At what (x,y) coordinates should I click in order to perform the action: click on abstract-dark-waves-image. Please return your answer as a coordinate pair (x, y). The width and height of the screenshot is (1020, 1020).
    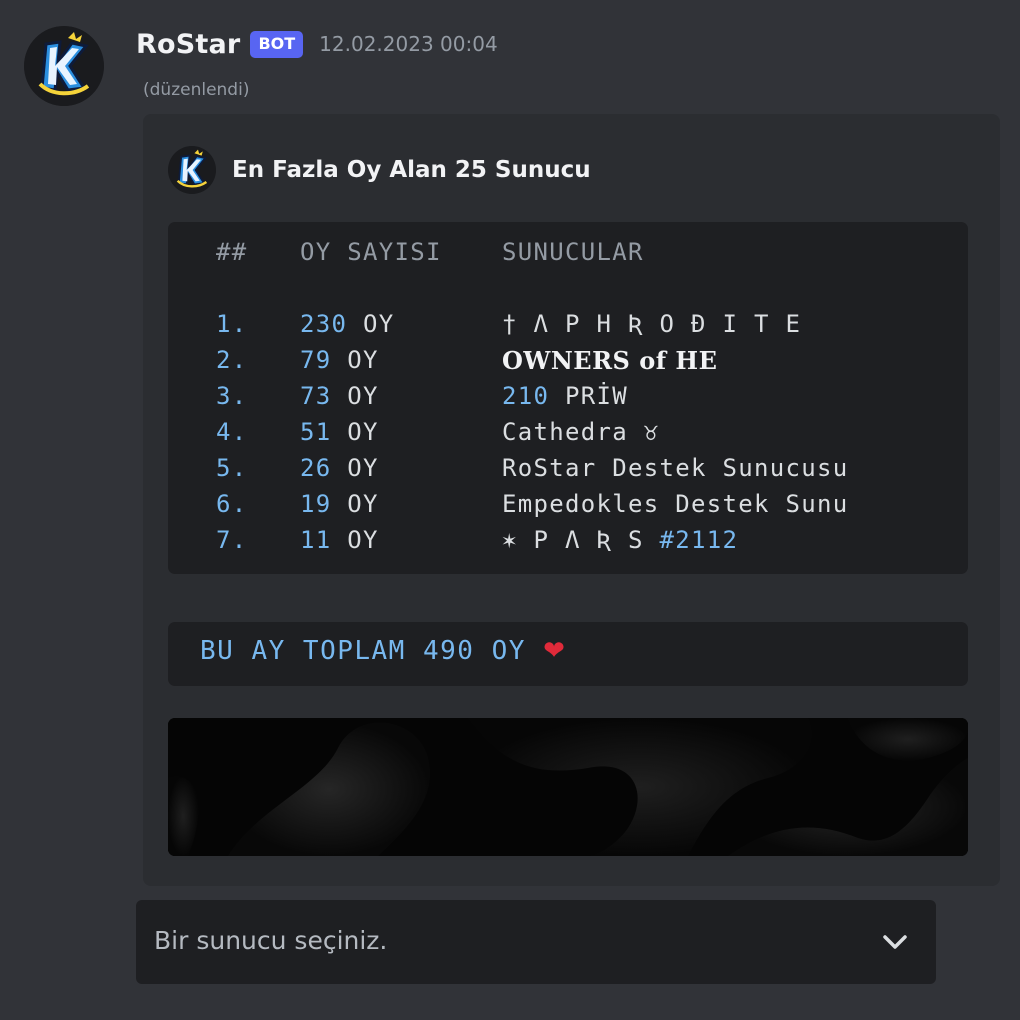
    Looking at the image, I should click on (568, 787).